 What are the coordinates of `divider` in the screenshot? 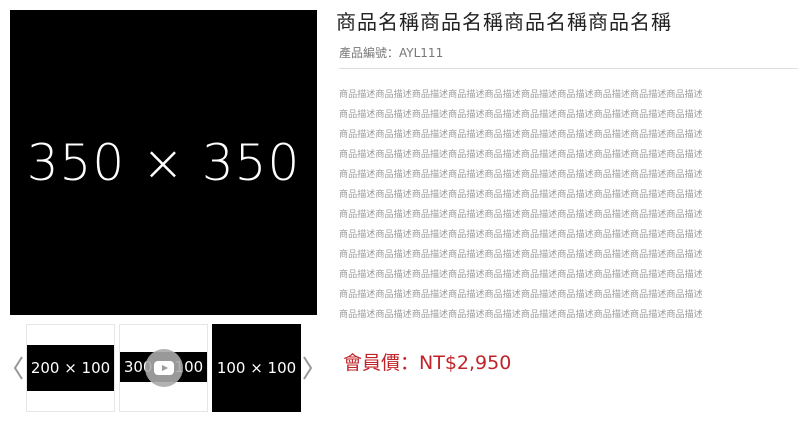 It's located at (568, 68).